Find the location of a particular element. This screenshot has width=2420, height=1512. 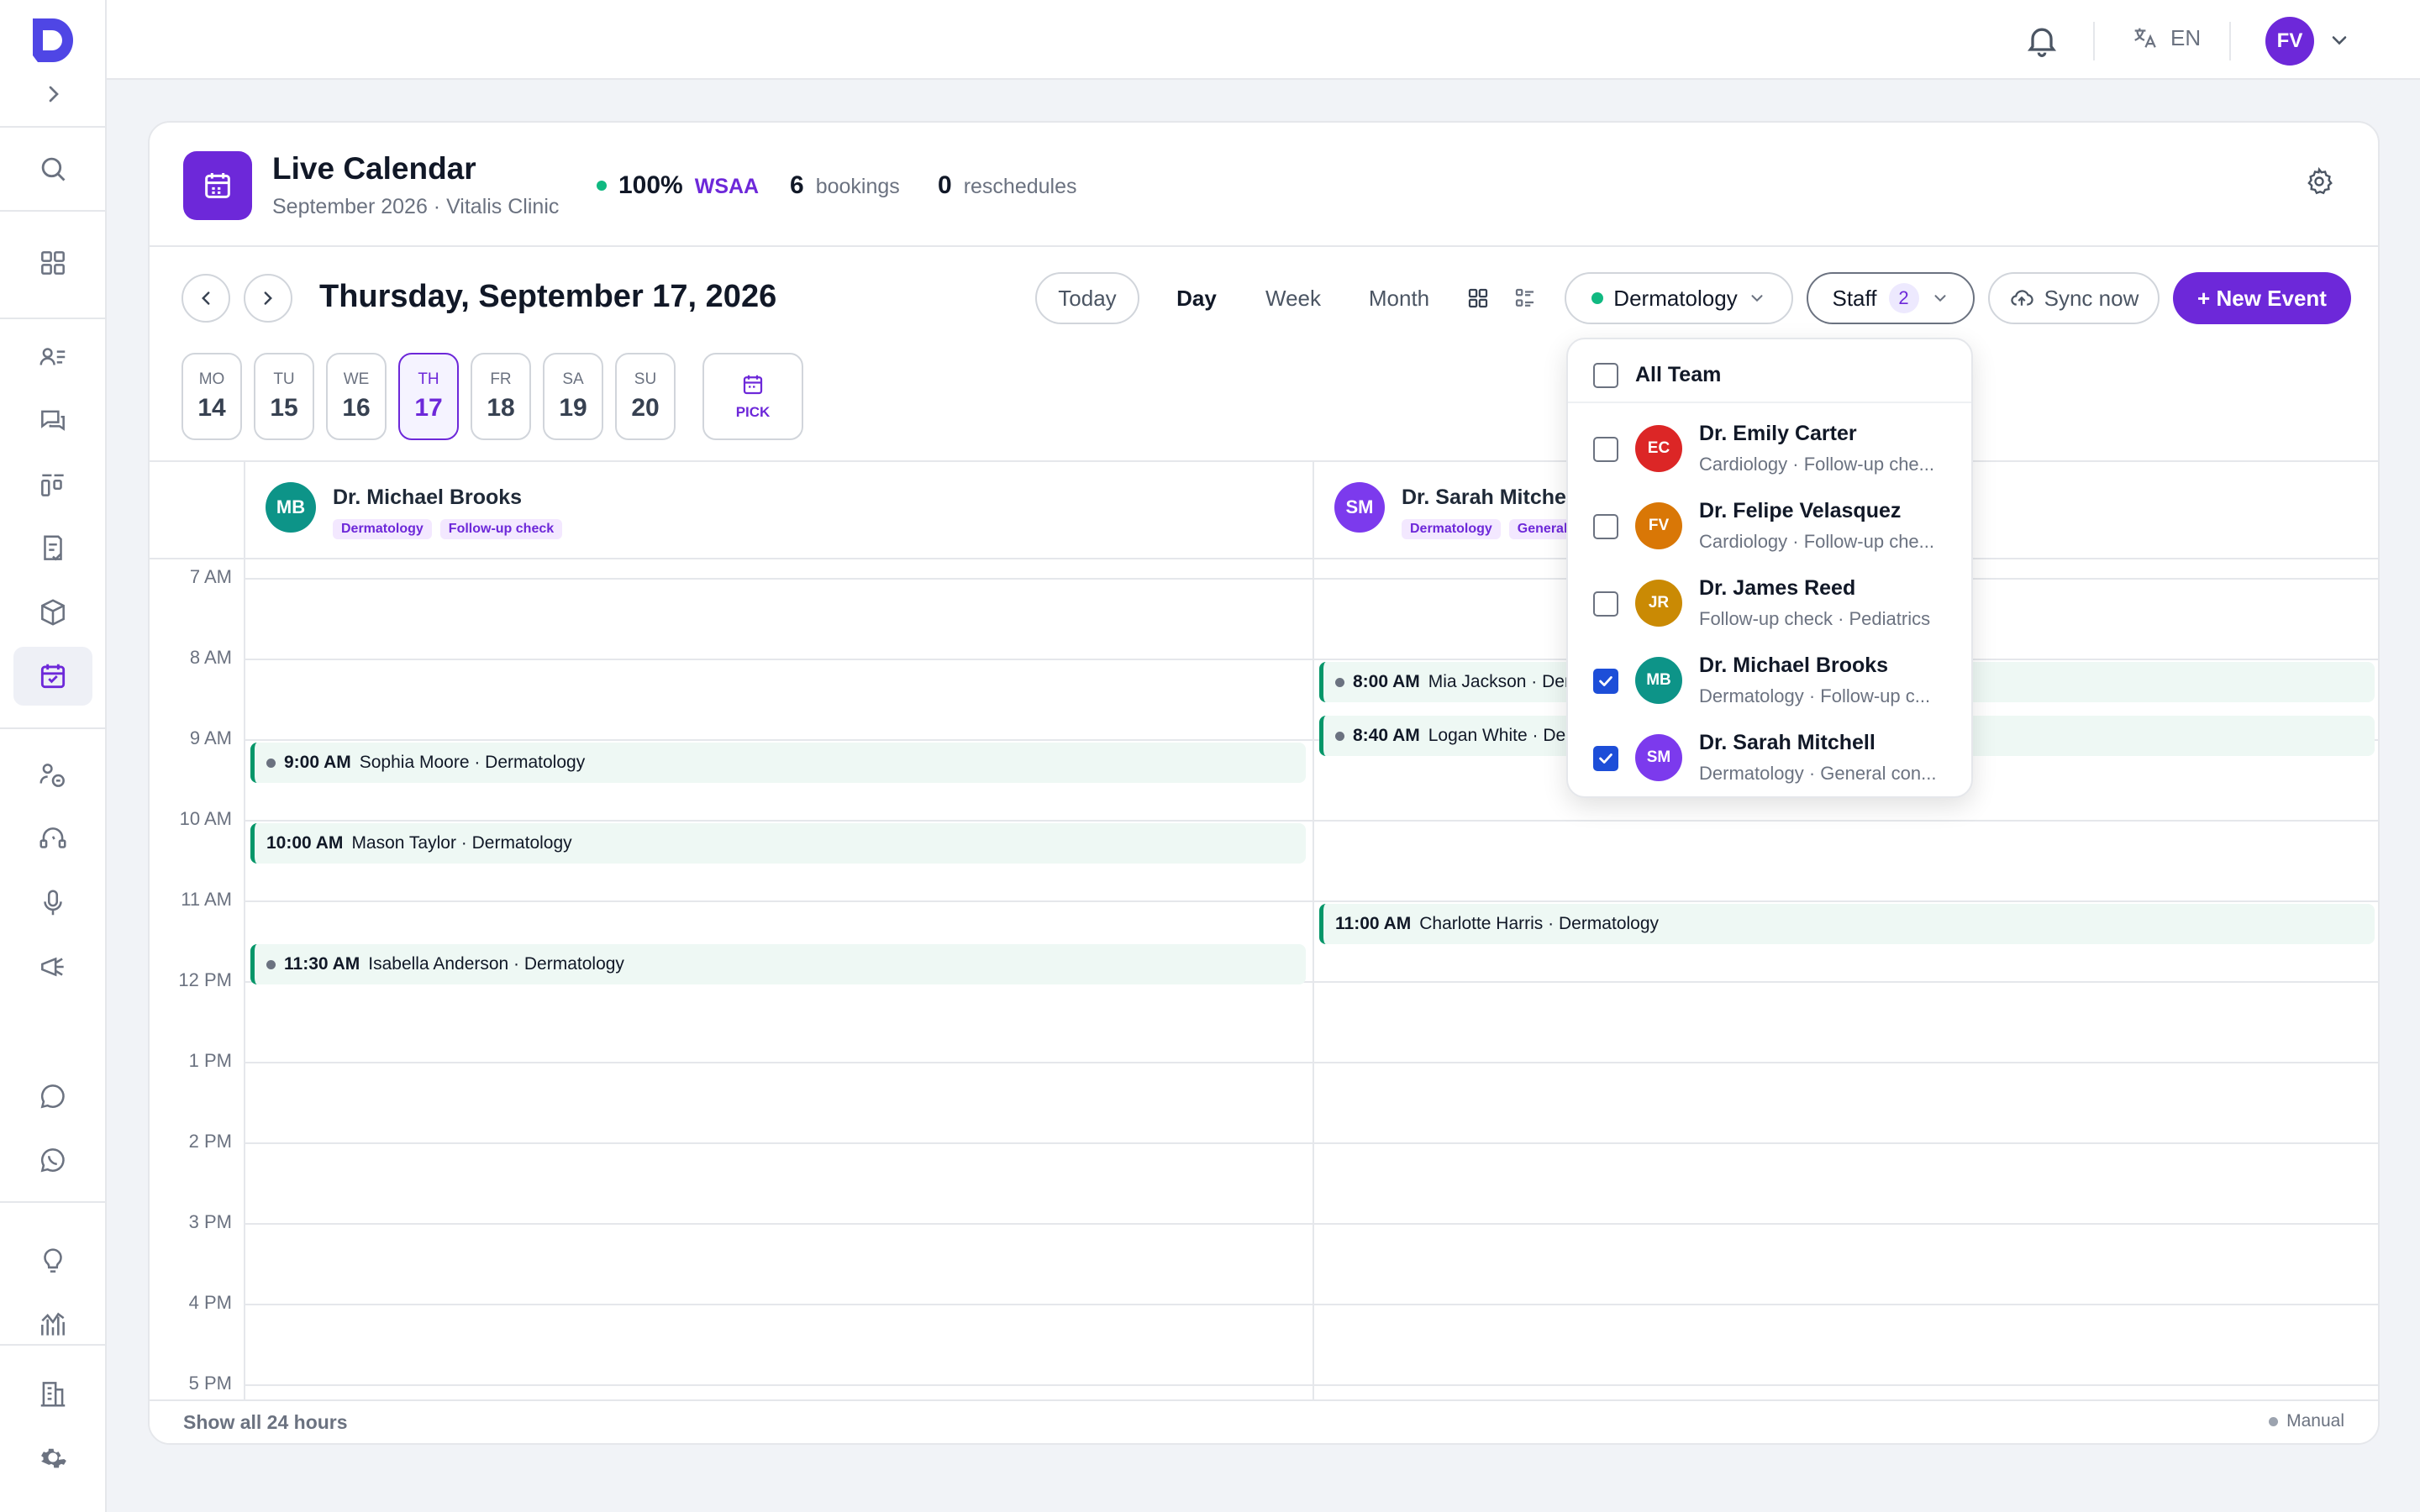

new-event-button: + New Event is located at coordinates (2262, 298).